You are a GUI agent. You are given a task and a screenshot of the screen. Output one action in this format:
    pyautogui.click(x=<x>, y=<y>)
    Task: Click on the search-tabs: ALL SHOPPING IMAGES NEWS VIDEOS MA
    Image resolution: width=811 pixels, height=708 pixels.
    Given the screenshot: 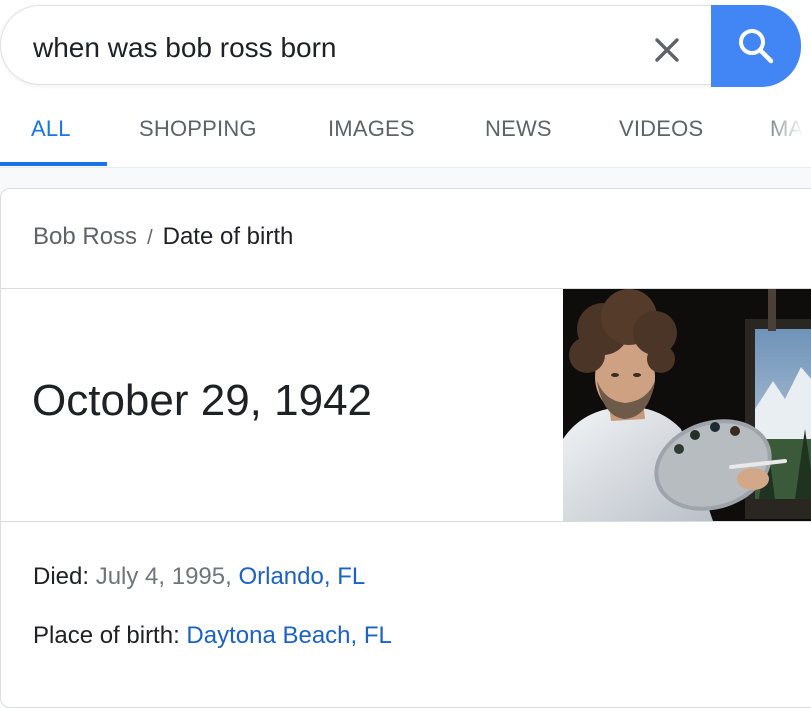 What is the action you would take?
    pyautogui.click(x=405, y=132)
    